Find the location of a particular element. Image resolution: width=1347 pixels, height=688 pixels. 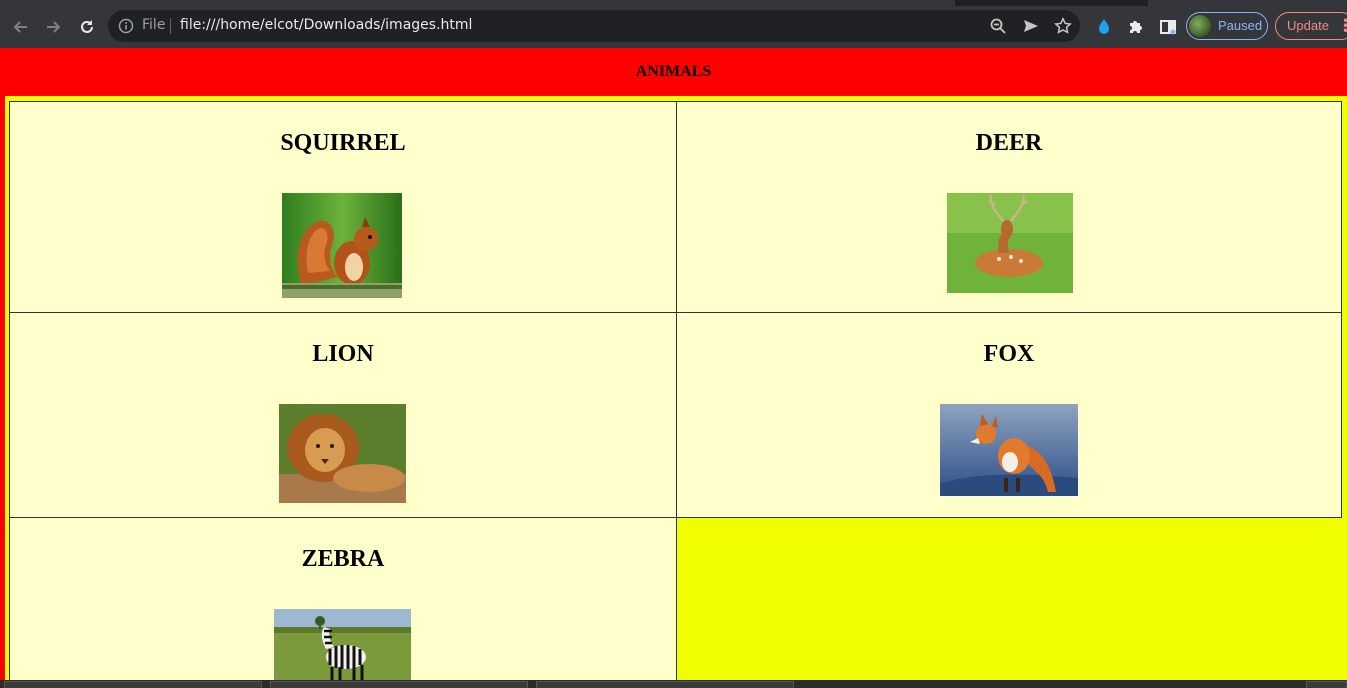

back-button is located at coordinates (21, 27).